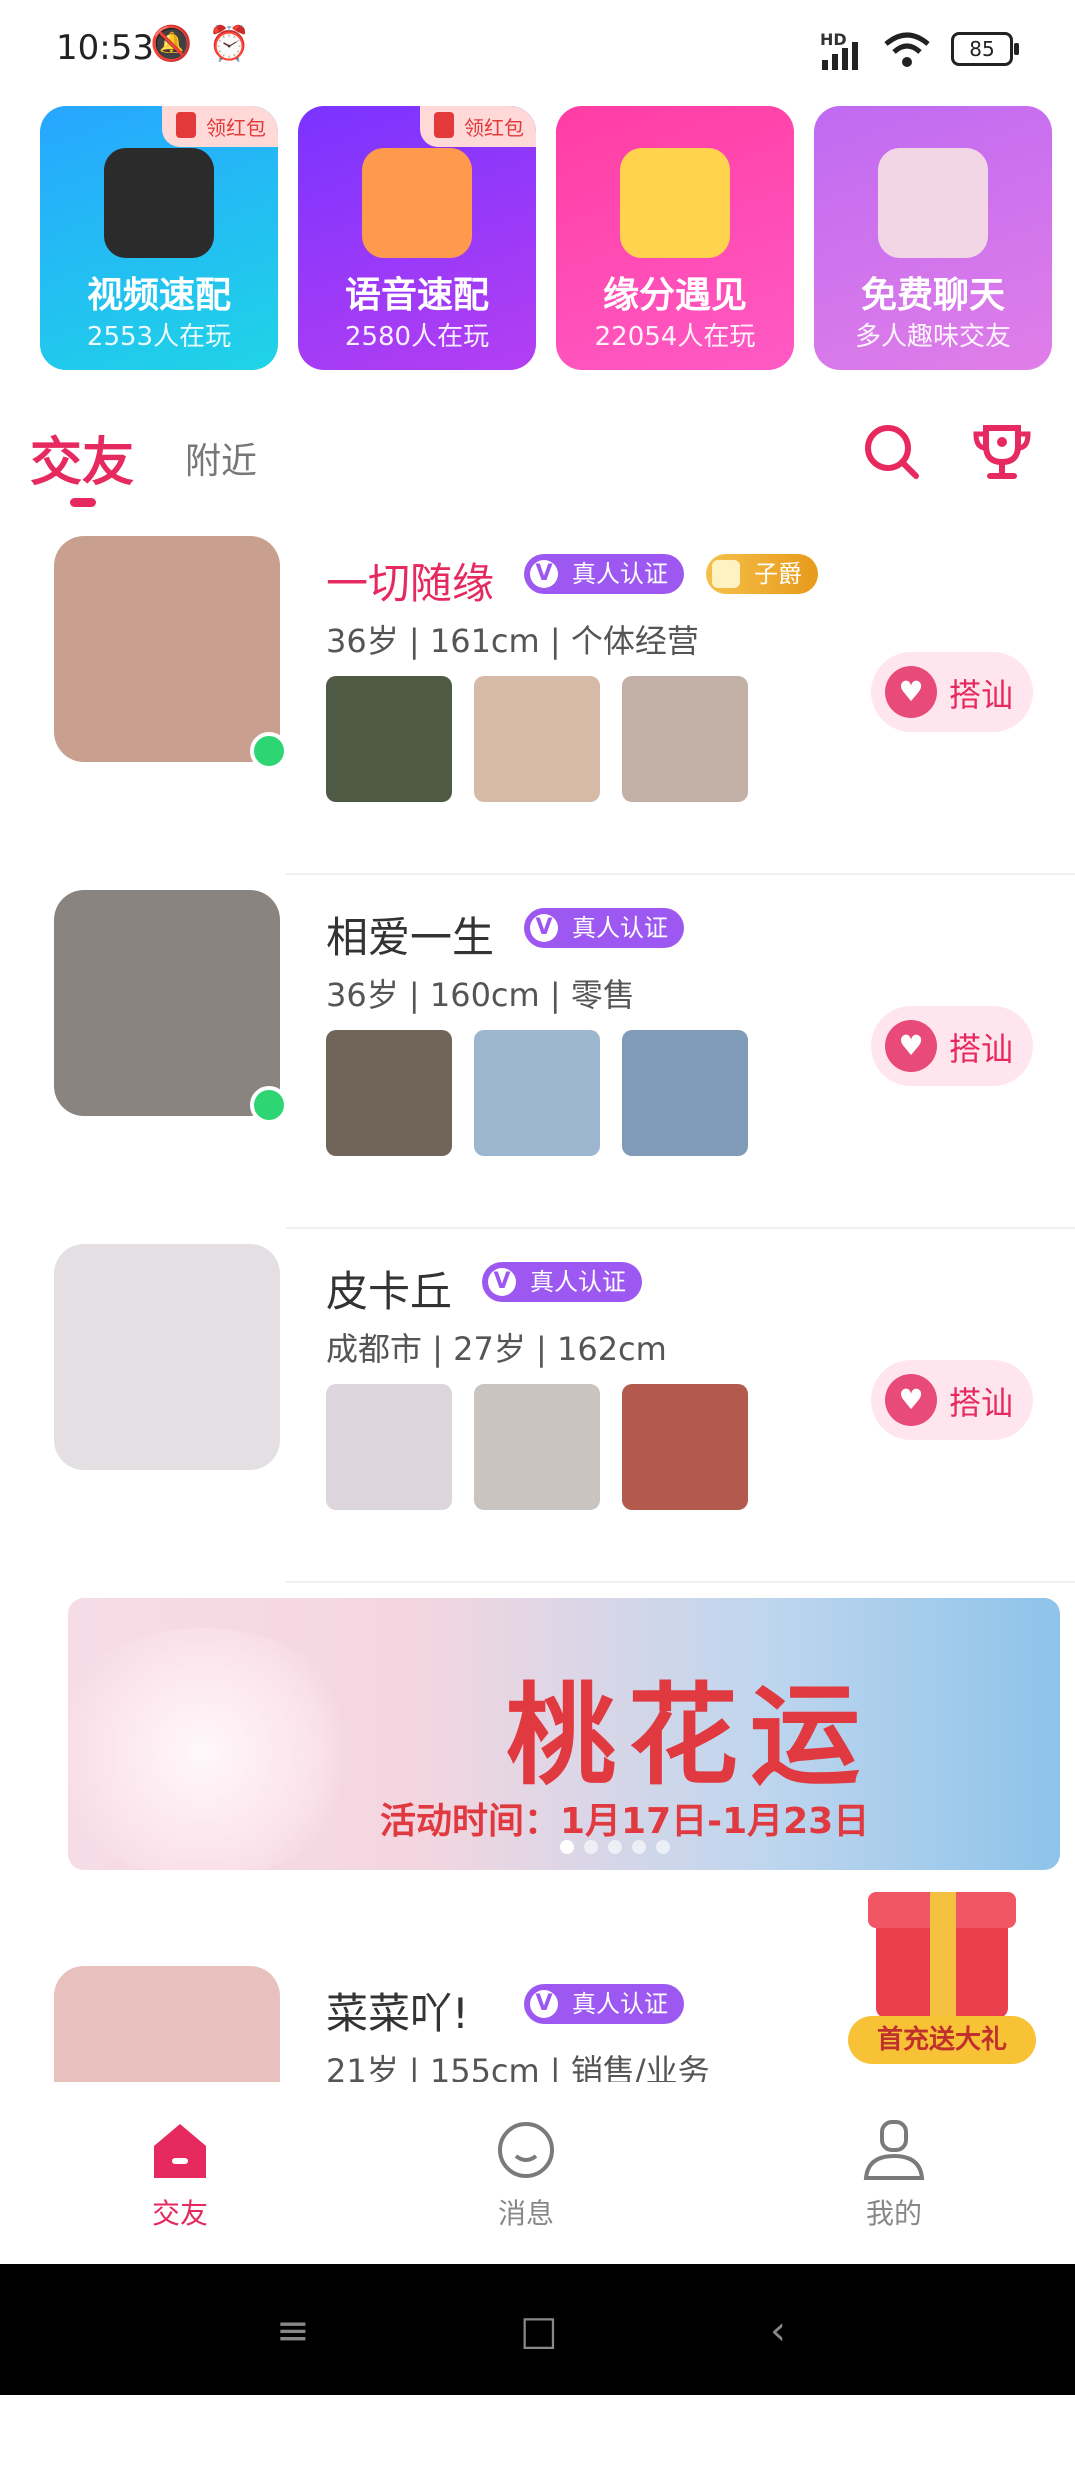 Image resolution: width=1075 pixels, height=2490 pixels. What do you see at coordinates (179, 2213) in the screenshot?
I see `nav-label: 交友` at bounding box center [179, 2213].